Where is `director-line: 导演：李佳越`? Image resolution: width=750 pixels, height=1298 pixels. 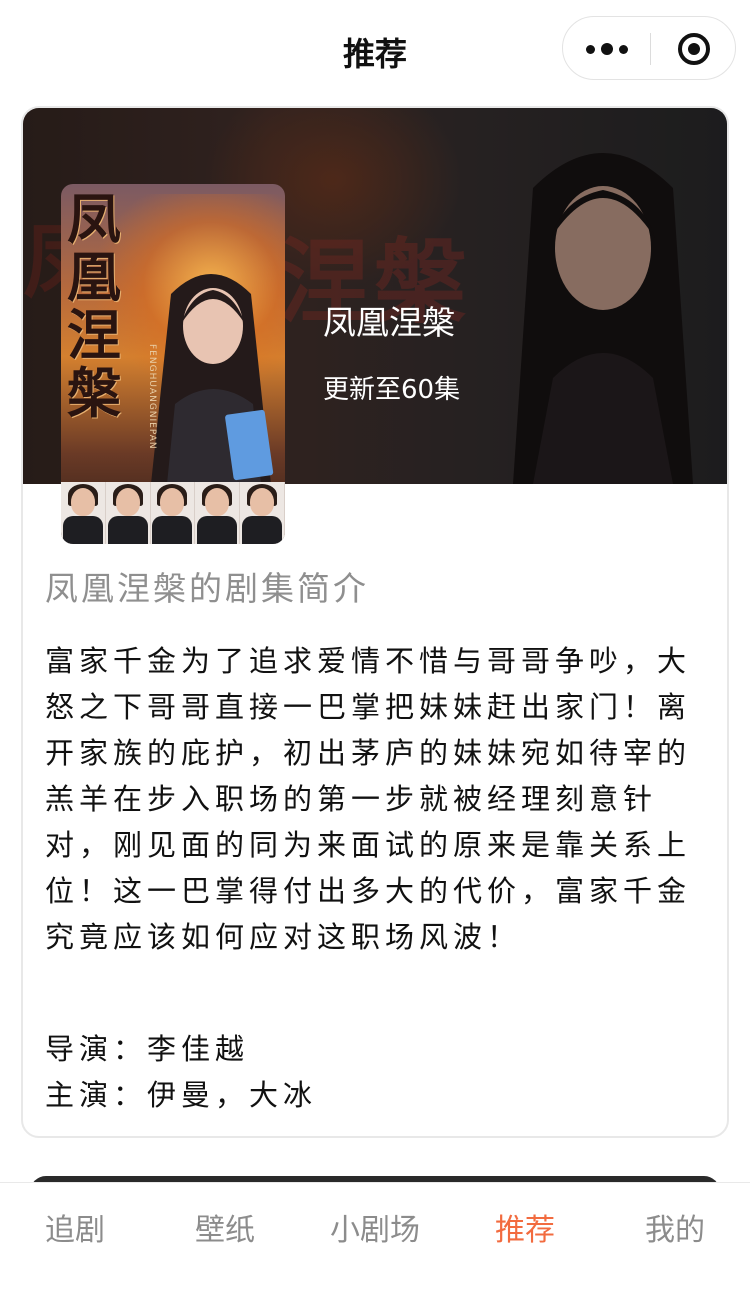 director-line: 导演：李佳越 is located at coordinates (147, 1049).